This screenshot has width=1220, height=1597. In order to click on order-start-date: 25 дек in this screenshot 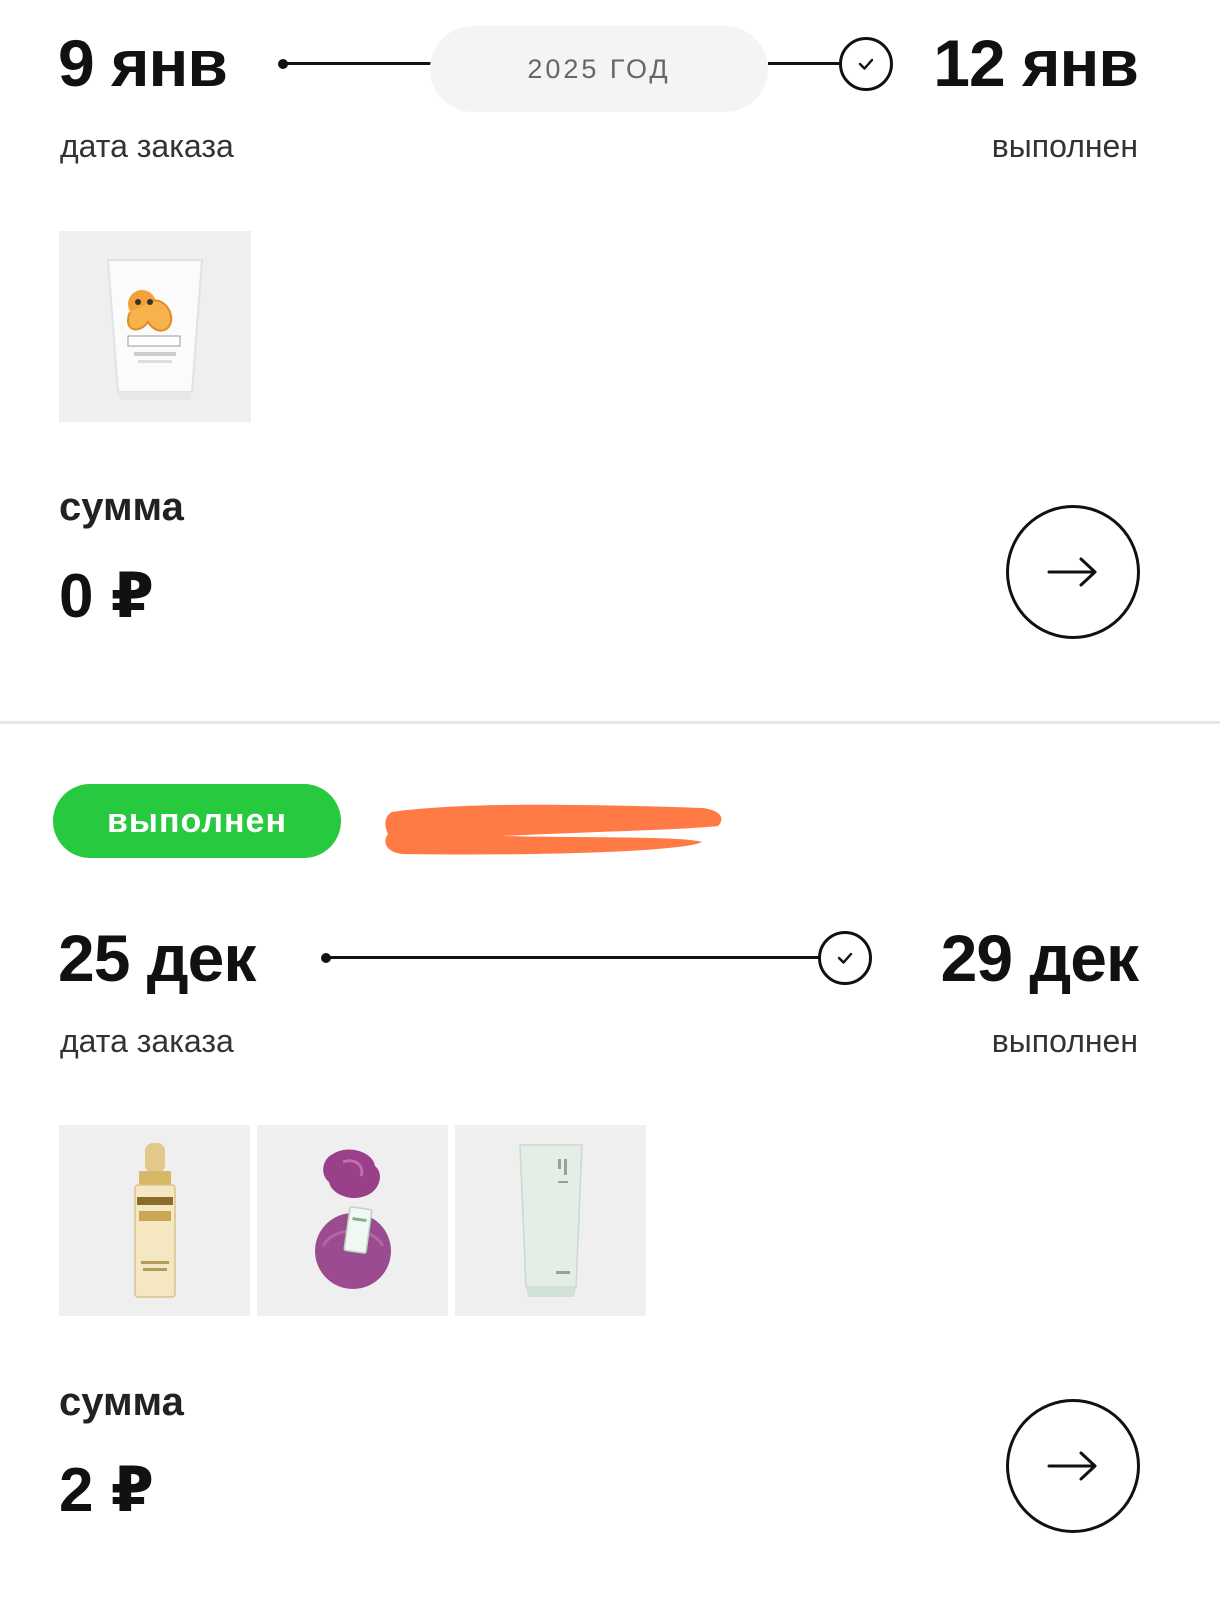, I will do `click(157, 958)`.